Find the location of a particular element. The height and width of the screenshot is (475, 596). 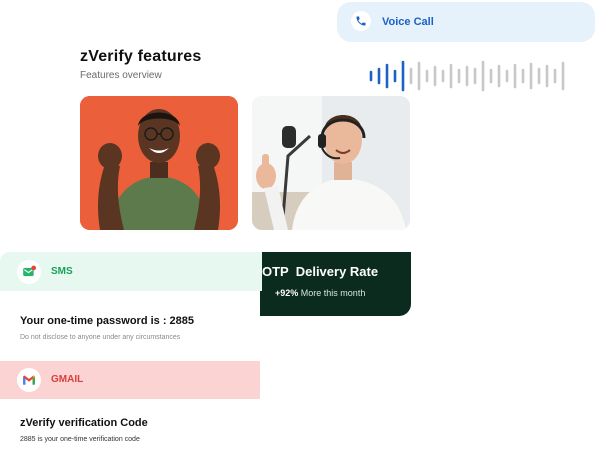

photo-support-agent is located at coordinates (331, 163).